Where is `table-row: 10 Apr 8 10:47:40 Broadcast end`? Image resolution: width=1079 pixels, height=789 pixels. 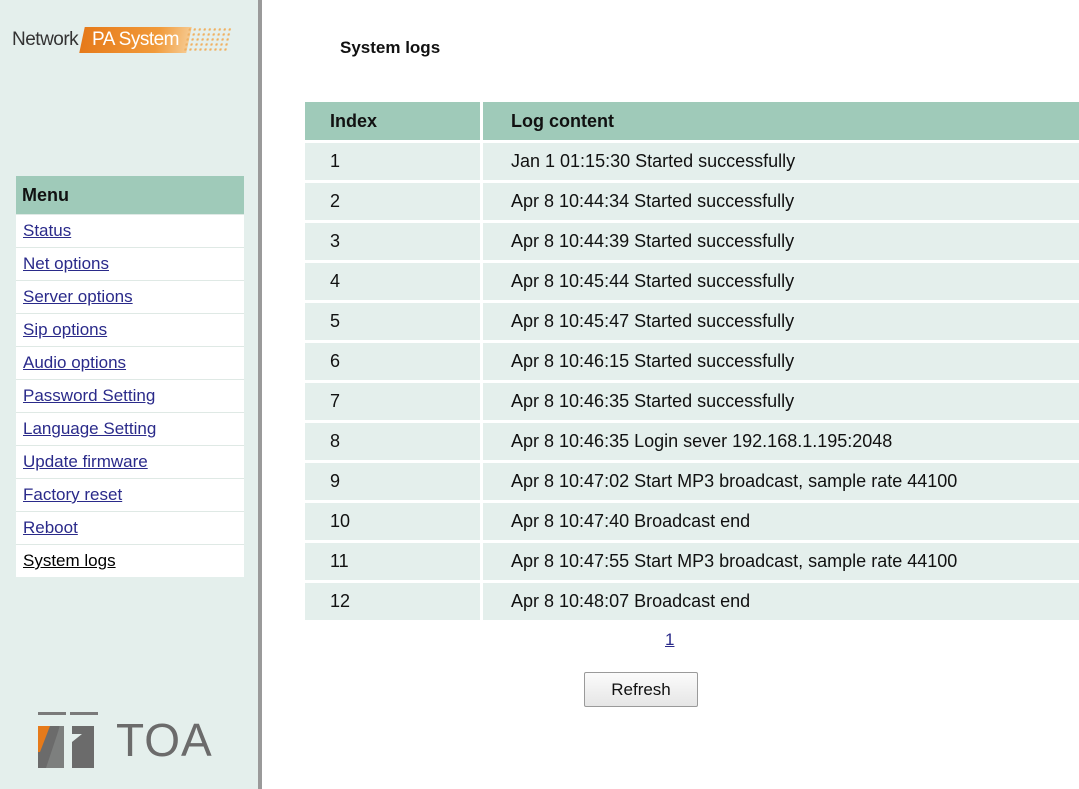 table-row: 10 Apr 8 10:47:40 Broadcast end is located at coordinates (692, 520).